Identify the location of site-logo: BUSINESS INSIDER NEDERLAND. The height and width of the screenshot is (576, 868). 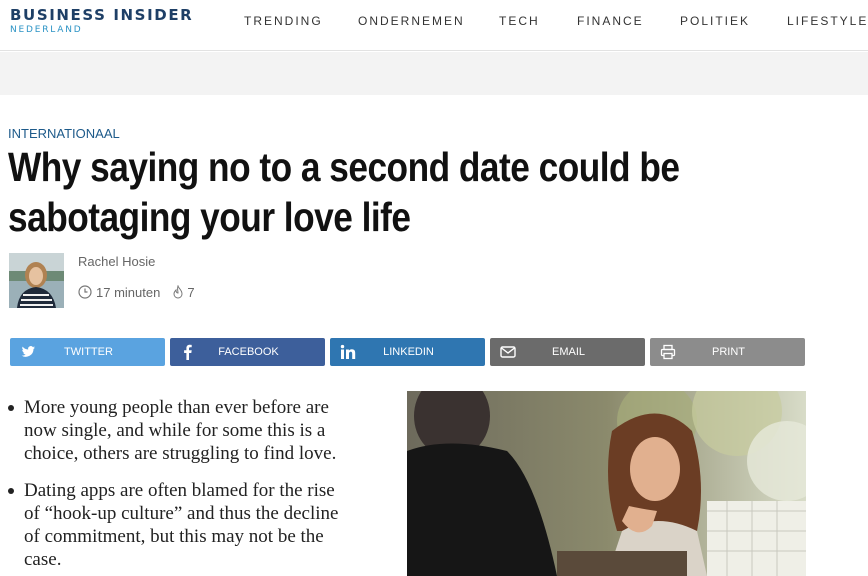
(101, 21).